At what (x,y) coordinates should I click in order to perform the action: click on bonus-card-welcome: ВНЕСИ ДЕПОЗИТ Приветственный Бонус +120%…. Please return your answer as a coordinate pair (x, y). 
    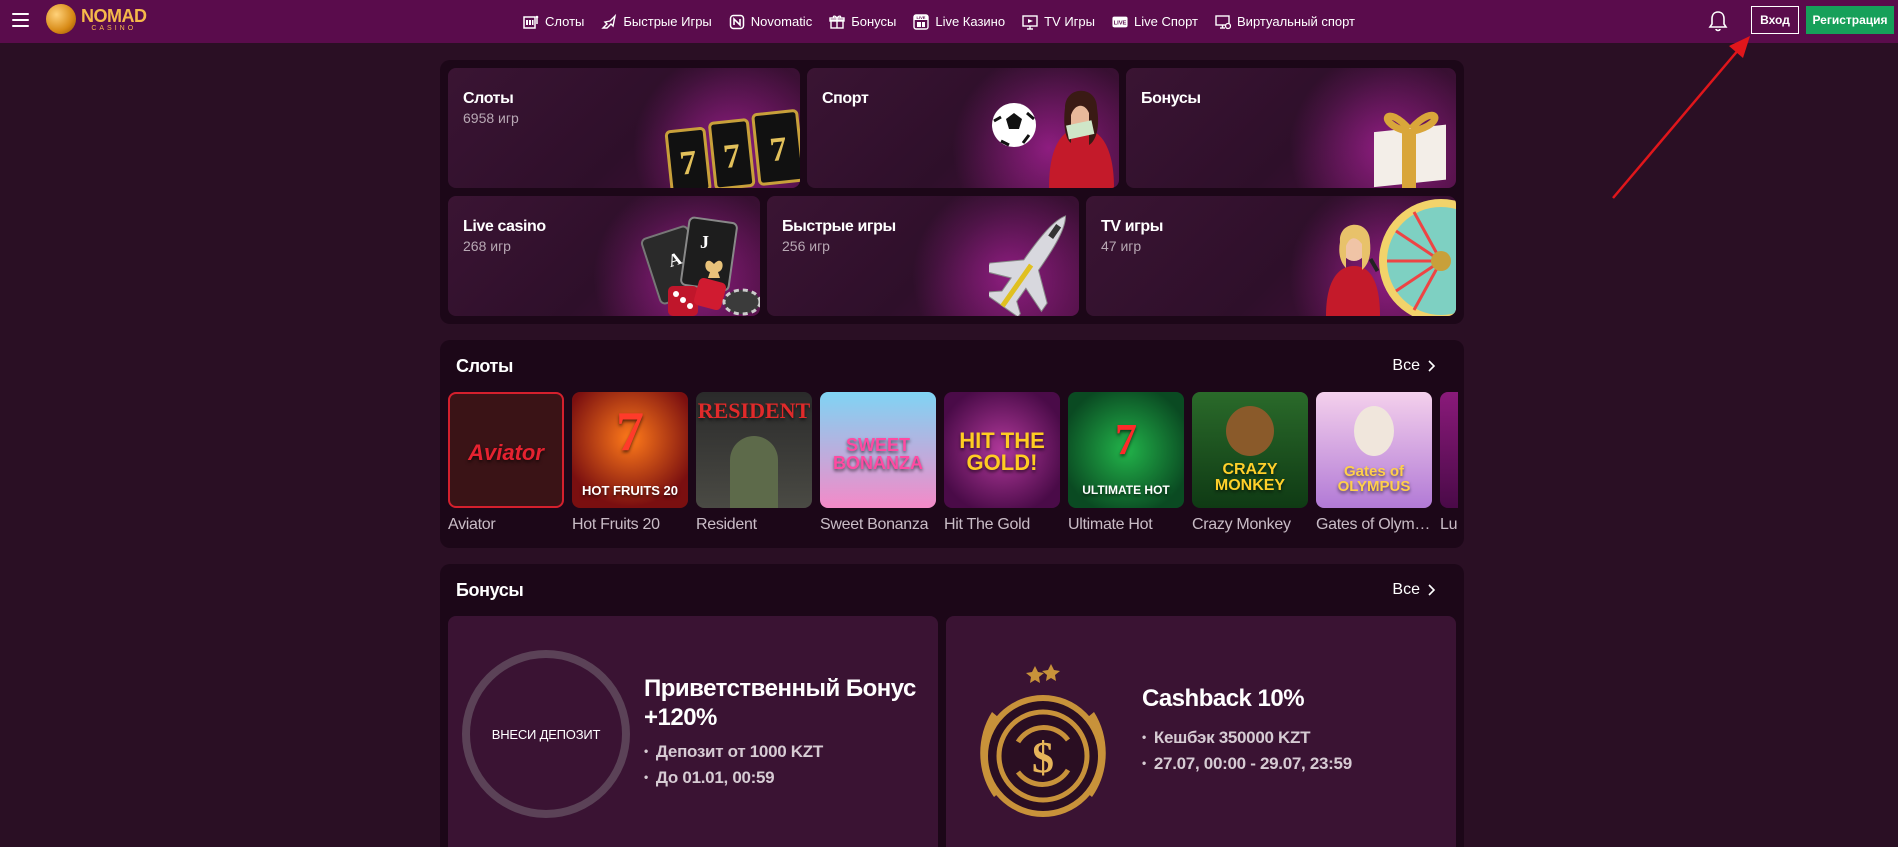
    Looking at the image, I should click on (693, 731).